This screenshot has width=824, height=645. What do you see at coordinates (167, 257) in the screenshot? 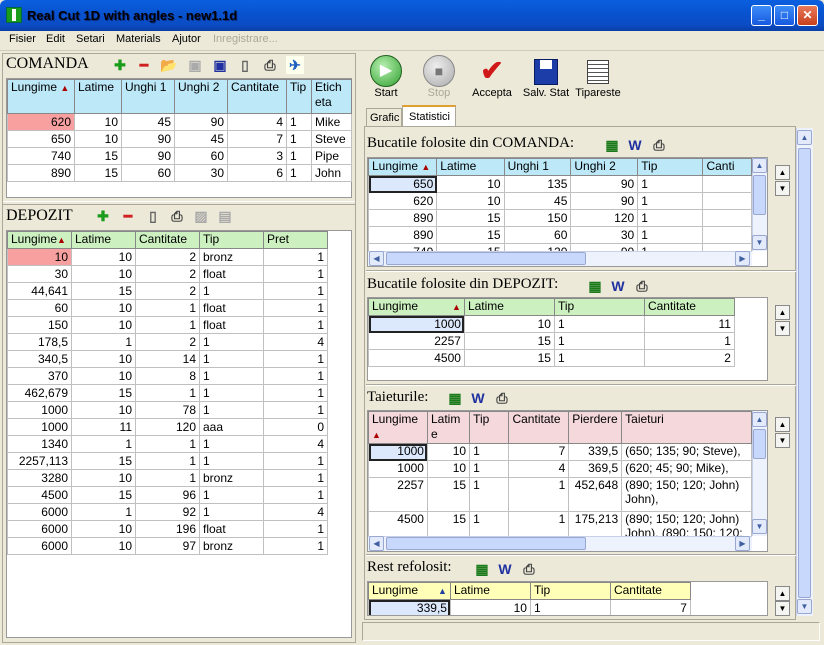
I see `table-row: 10 10 2 bronz 1` at bounding box center [167, 257].